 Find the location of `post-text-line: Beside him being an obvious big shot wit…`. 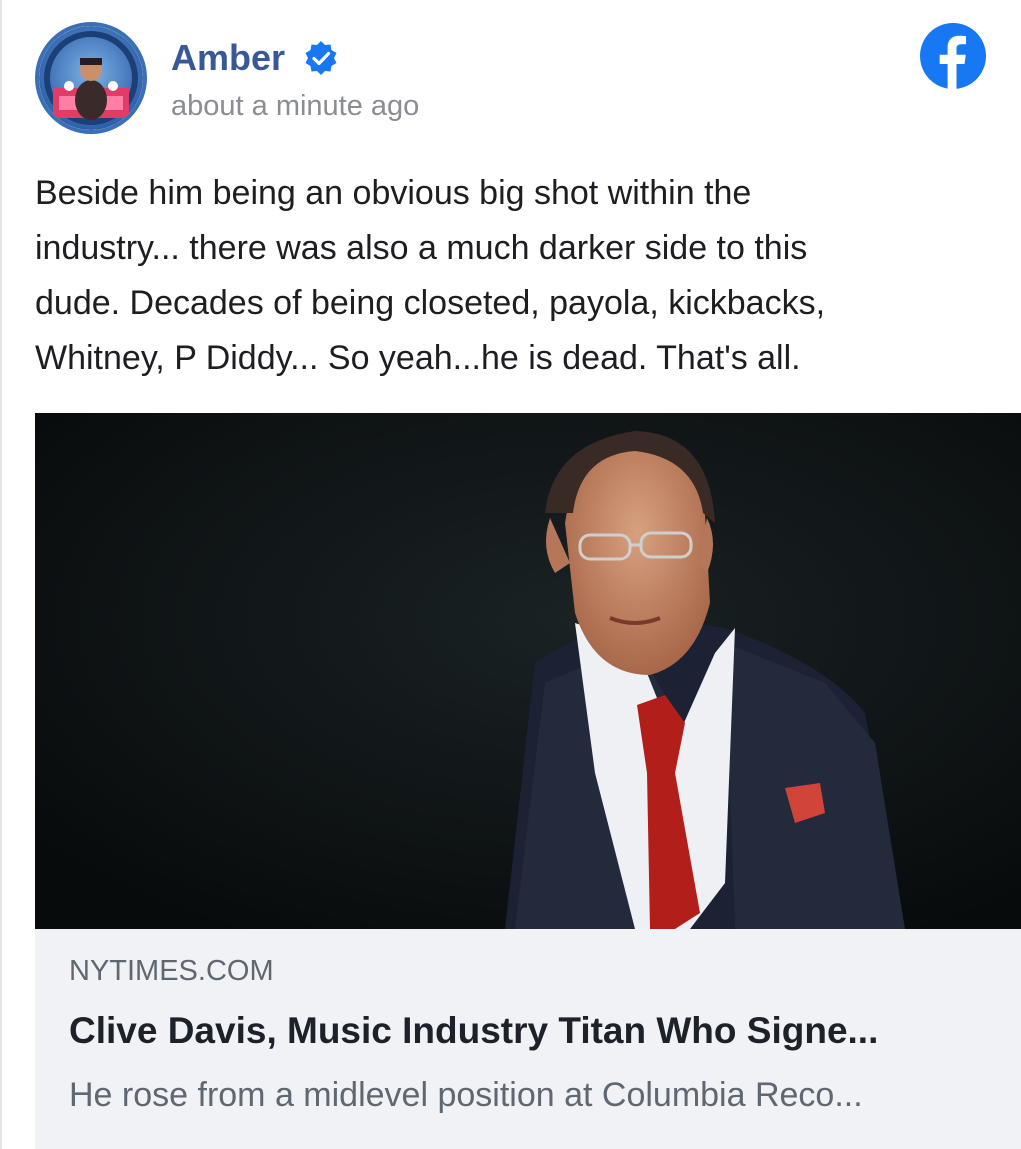

post-text-line: Beside him being an obvious big shot wit… is located at coordinates (393, 193).